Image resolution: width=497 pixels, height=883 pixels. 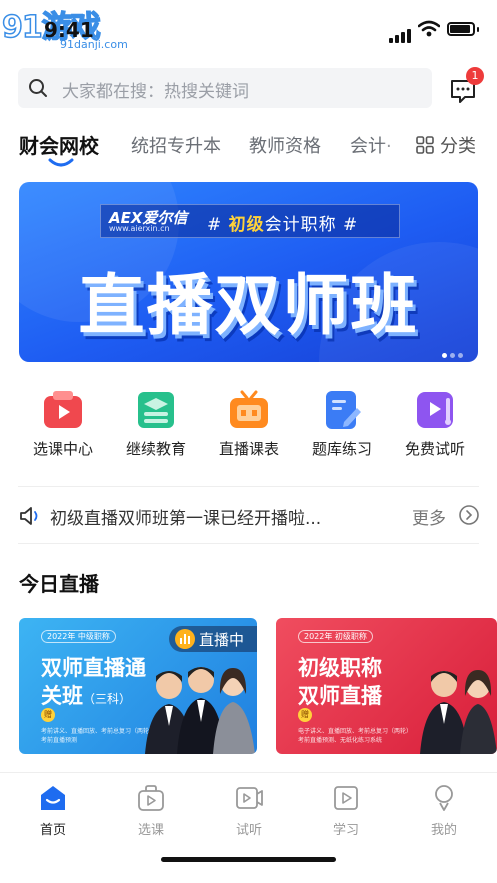 What do you see at coordinates (429, 28) in the screenshot?
I see `wifi-icon` at bounding box center [429, 28].